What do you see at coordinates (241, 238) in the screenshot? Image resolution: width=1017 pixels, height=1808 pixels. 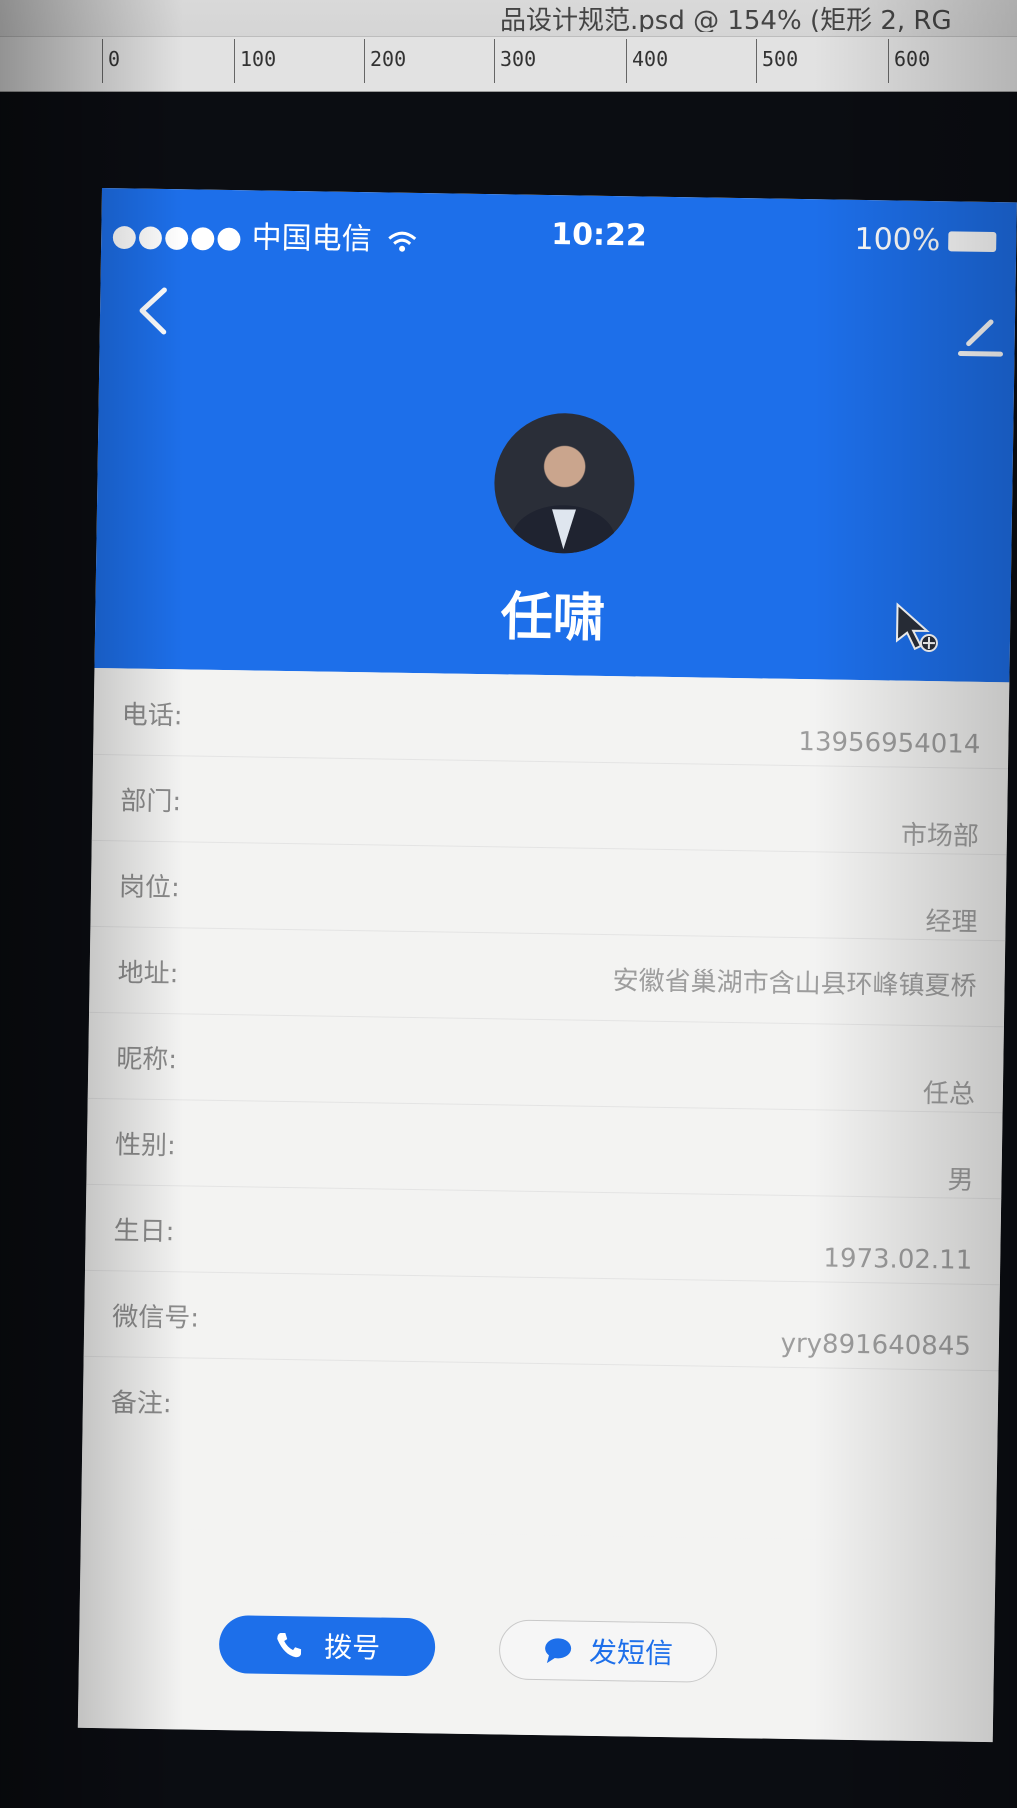 I see `carrier-text: ●●●●● 中国电信` at bounding box center [241, 238].